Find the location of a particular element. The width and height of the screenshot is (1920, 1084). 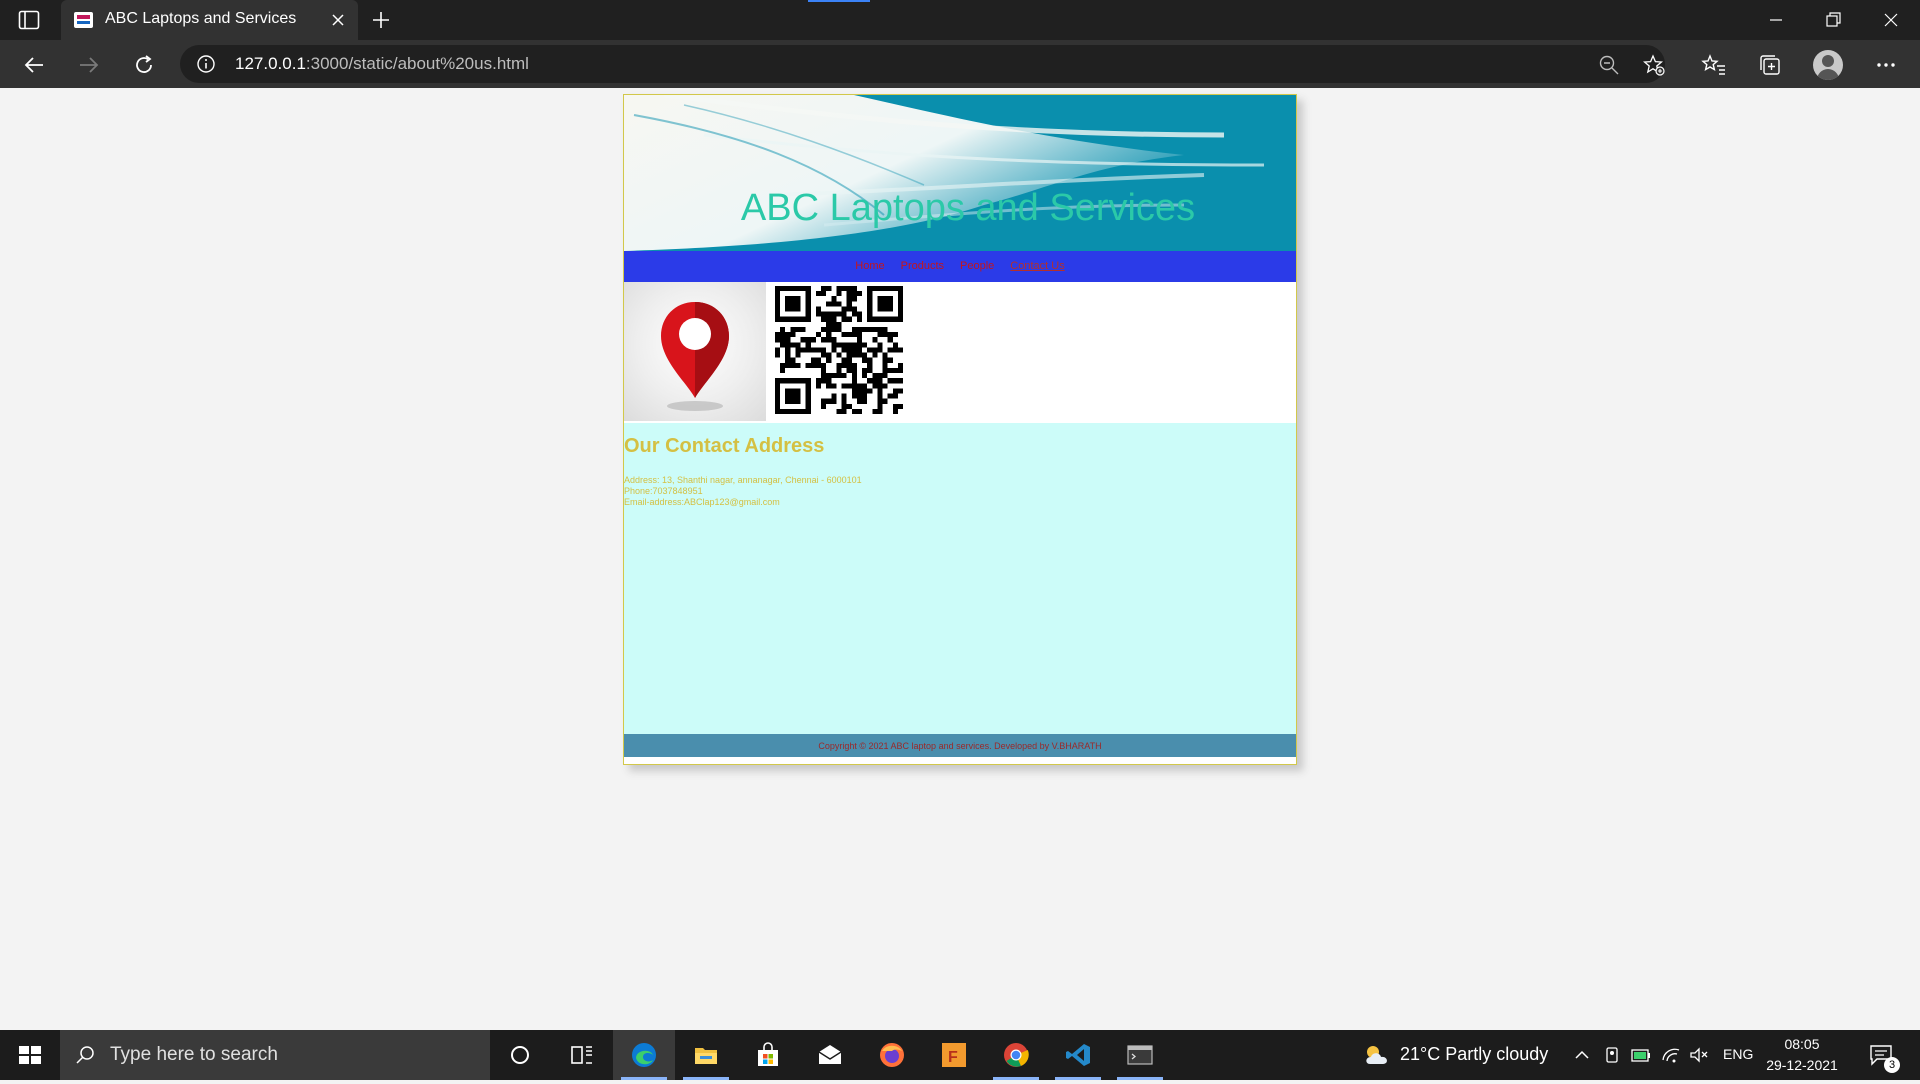

main-nav: Home Products People Contact Us is located at coordinates (960, 266).